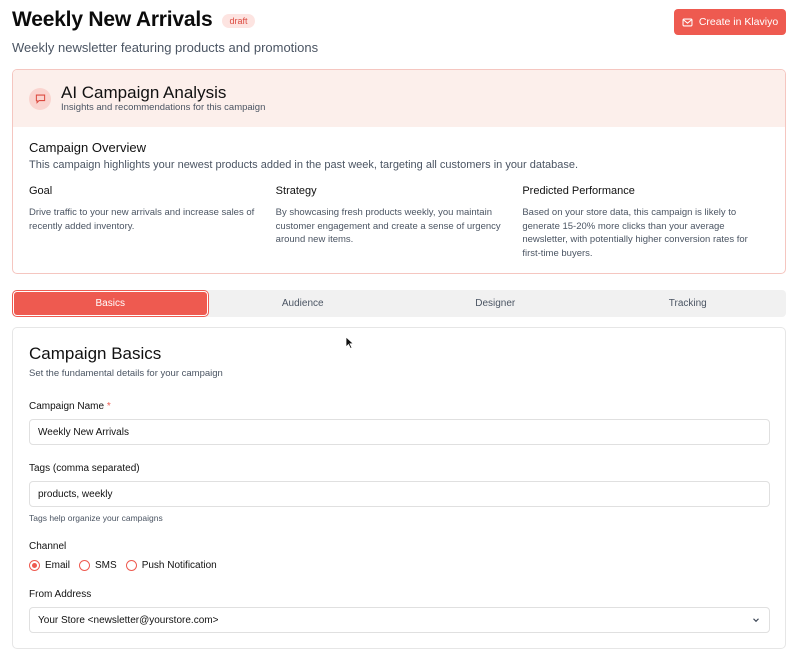 The image size is (800, 663). Describe the element at coordinates (95, 353) in the screenshot. I see `basics-title: Campaign Basics` at that location.